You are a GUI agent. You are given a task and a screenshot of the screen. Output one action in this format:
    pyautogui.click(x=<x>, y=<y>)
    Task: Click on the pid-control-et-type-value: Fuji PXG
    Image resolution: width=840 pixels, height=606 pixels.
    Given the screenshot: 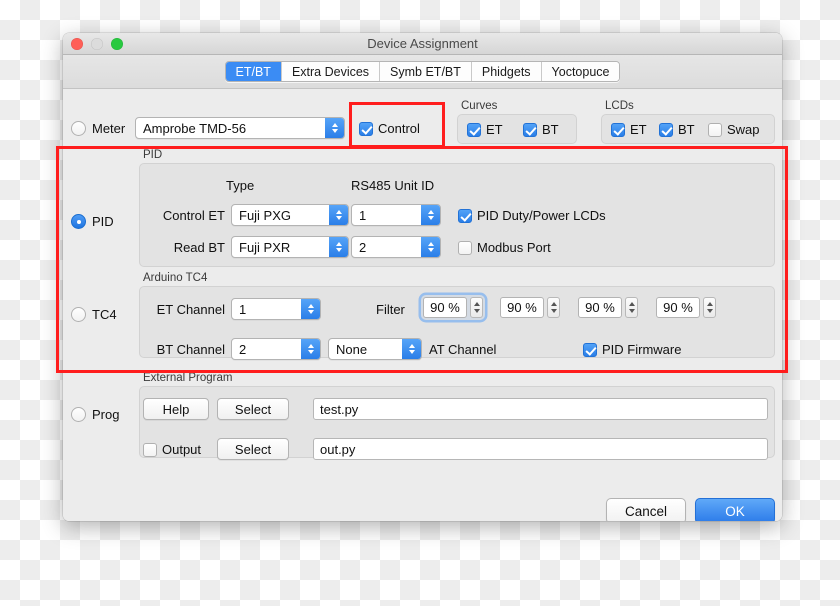 What is the action you would take?
    pyautogui.click(x=265, y=215)
    